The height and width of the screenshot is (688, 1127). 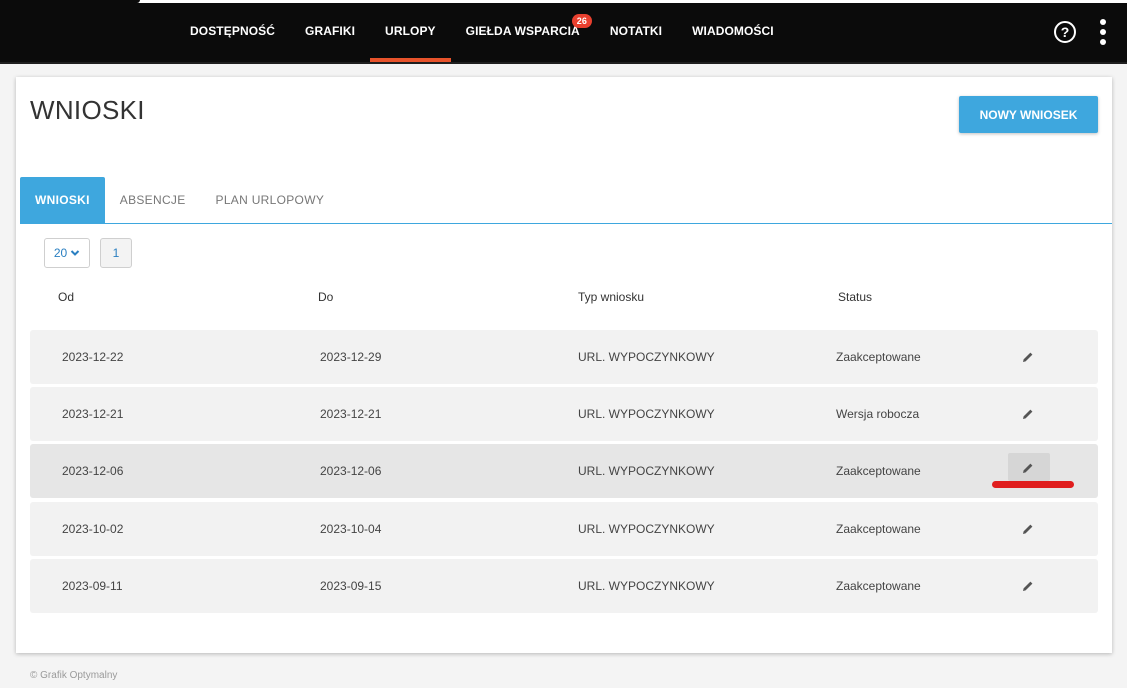 I want to click on tab-plan-urlopowy: PLAN URLOPOWY, so click(x=270, y=200).